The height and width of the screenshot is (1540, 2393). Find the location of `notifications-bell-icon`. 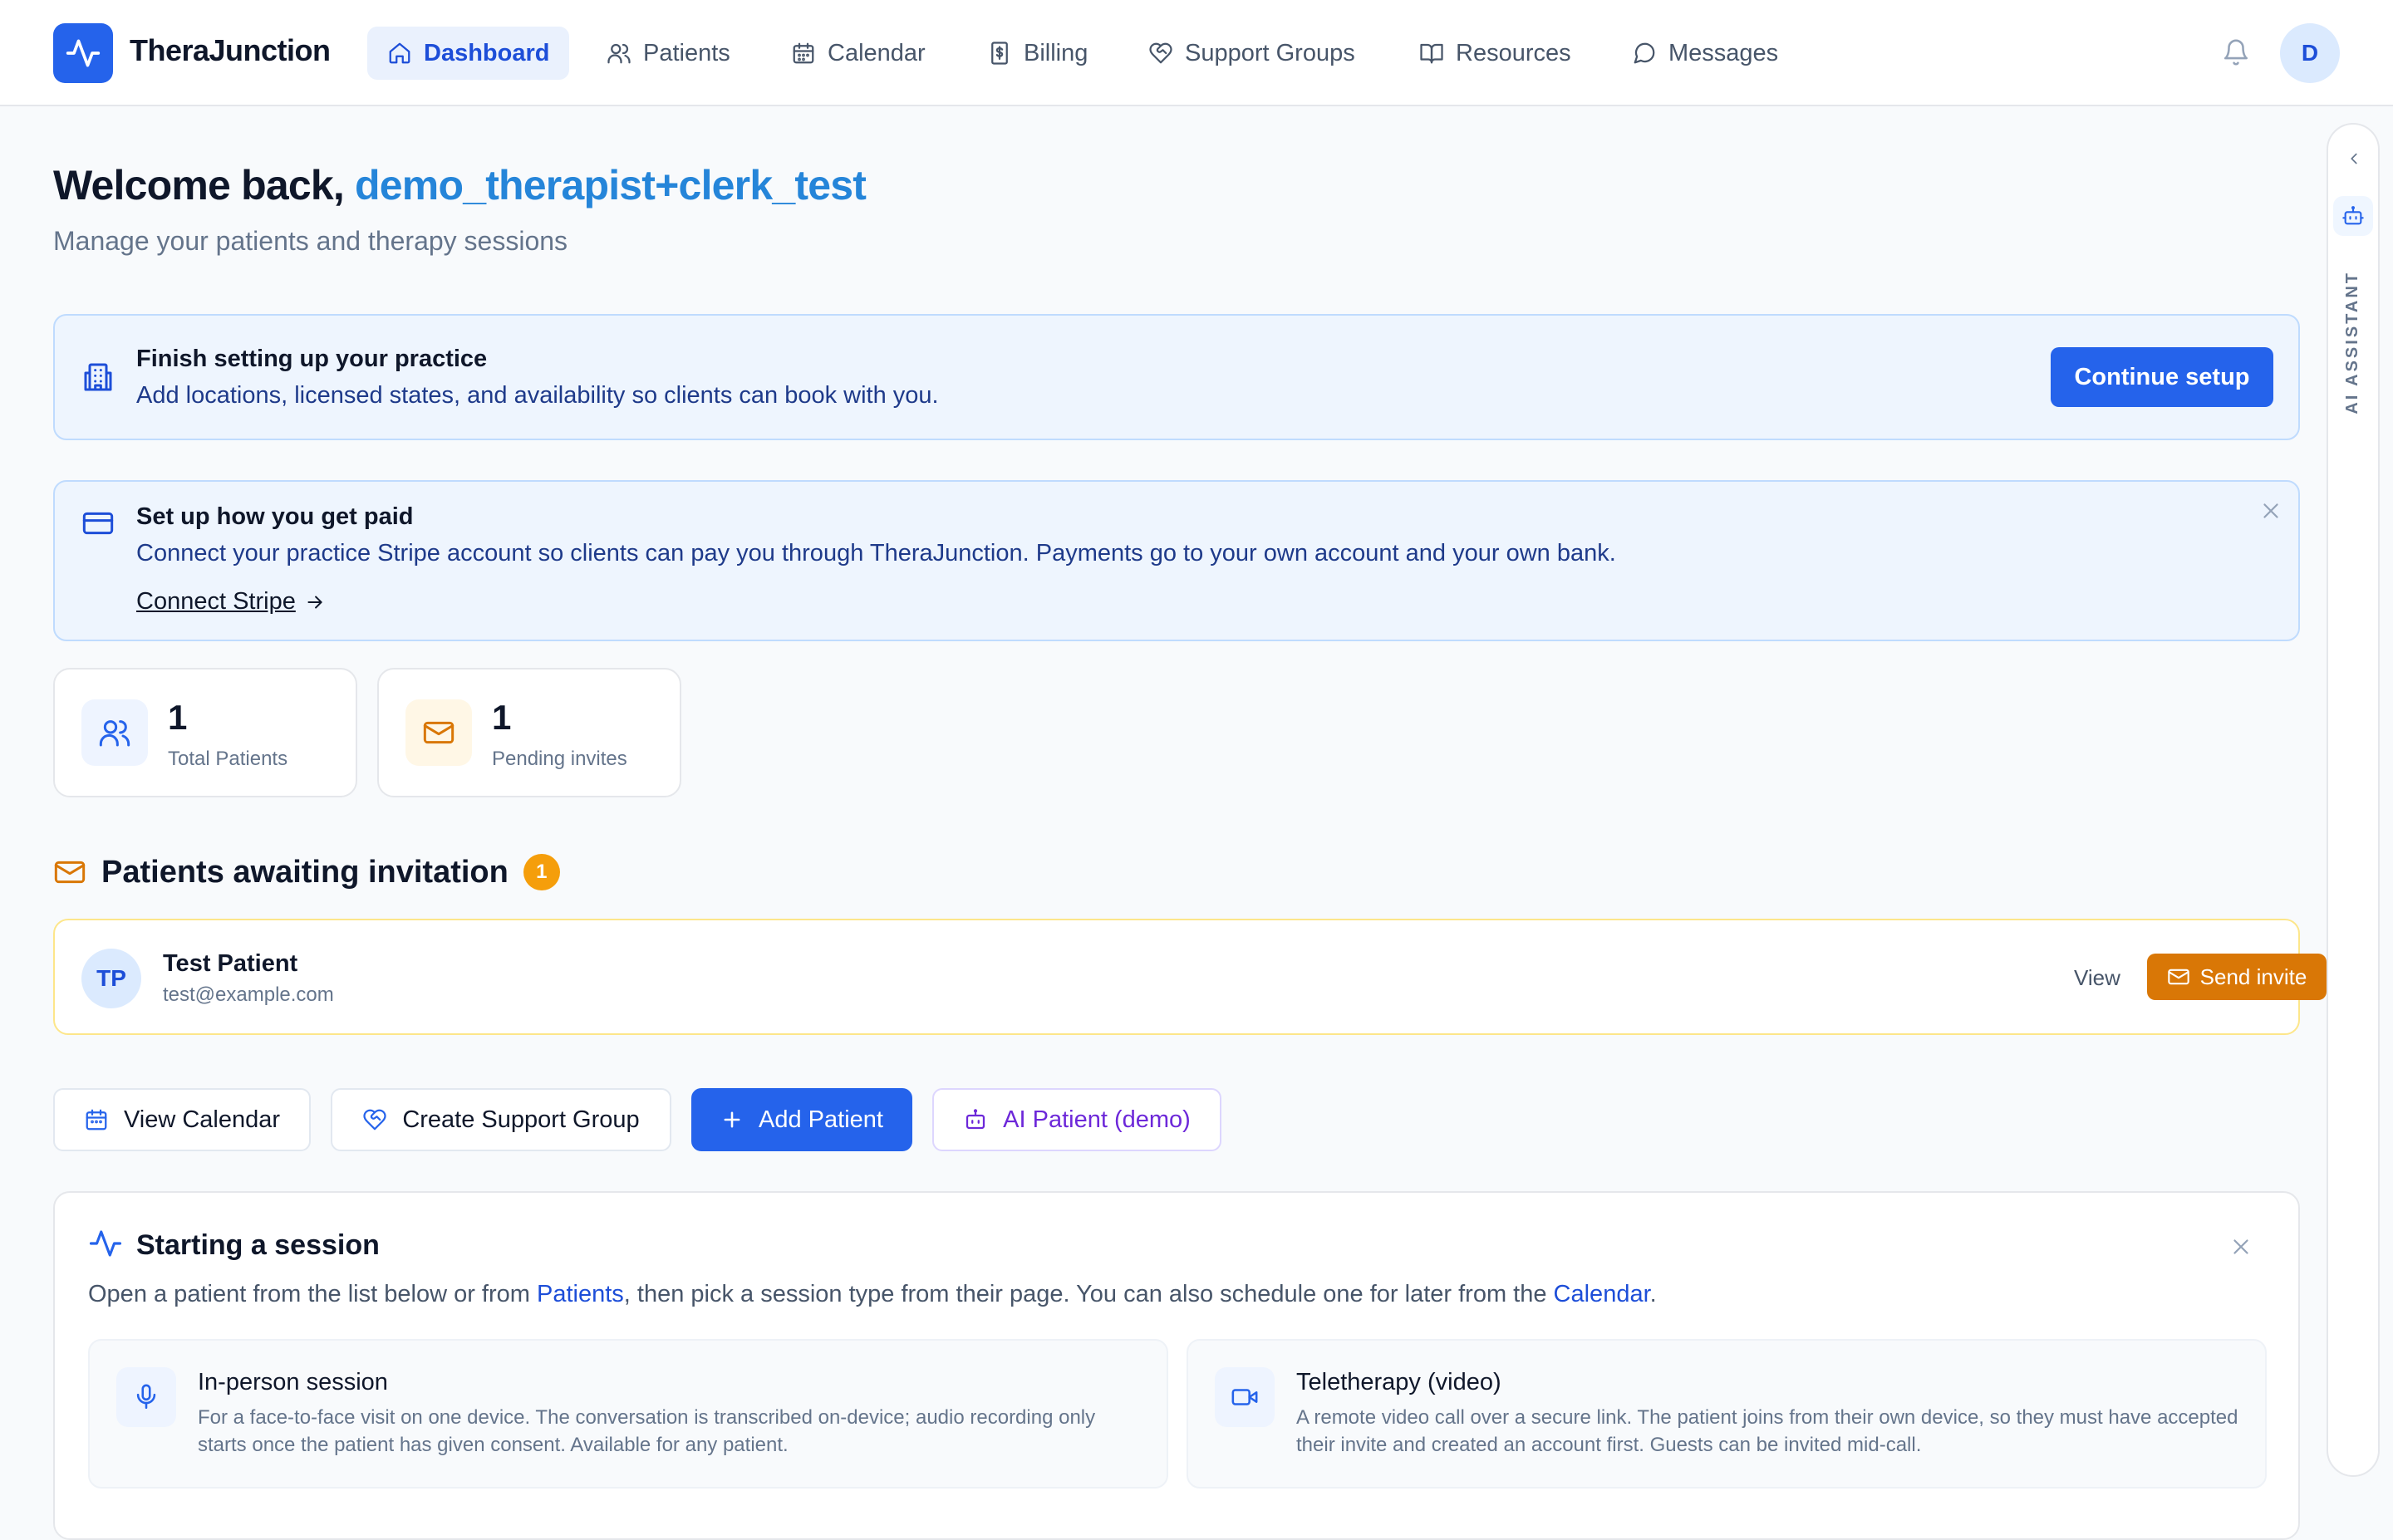

notifications-bell-icon is located at coordinates (2236, 52).